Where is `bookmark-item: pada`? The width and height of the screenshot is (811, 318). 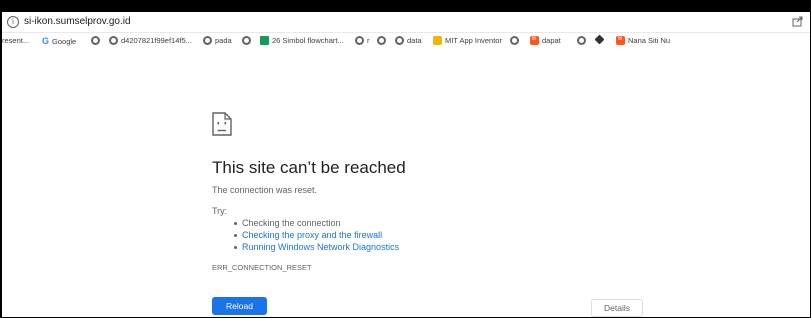
bookmark-item: pada is located at coordinates (217, 40).